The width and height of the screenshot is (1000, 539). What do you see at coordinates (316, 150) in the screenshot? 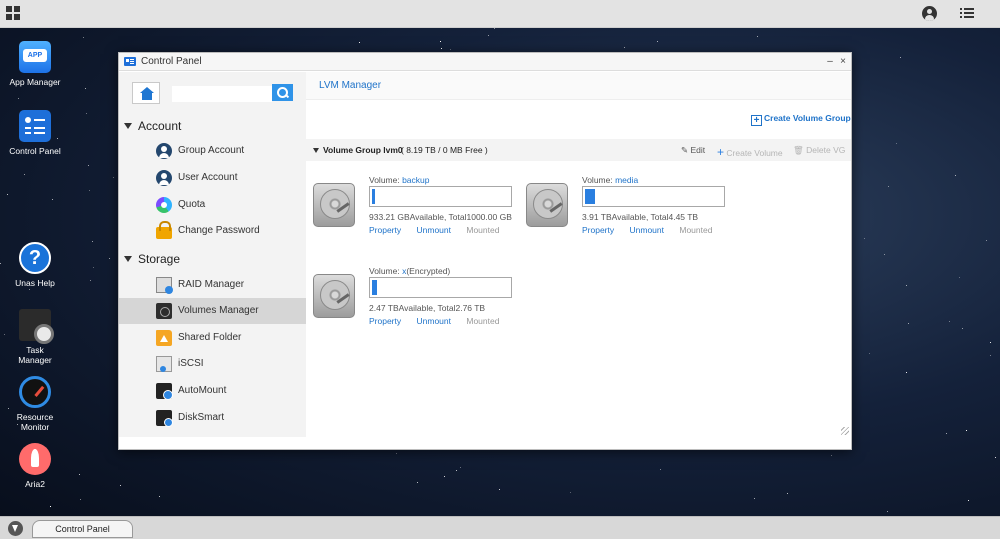
I see `chevron-down-icon` at bounding box center [316, 150].